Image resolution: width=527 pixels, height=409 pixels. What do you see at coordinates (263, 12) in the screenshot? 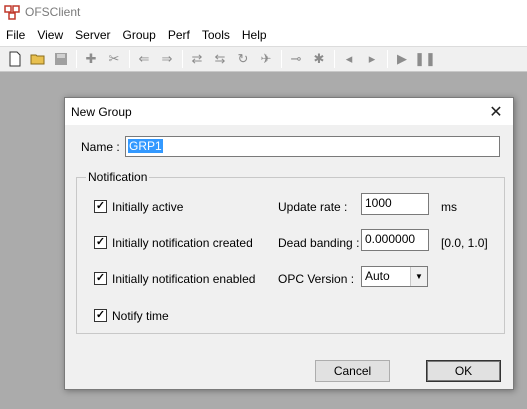
I see `app-titlebar: OFSClient` at bounding box center [263, 12].